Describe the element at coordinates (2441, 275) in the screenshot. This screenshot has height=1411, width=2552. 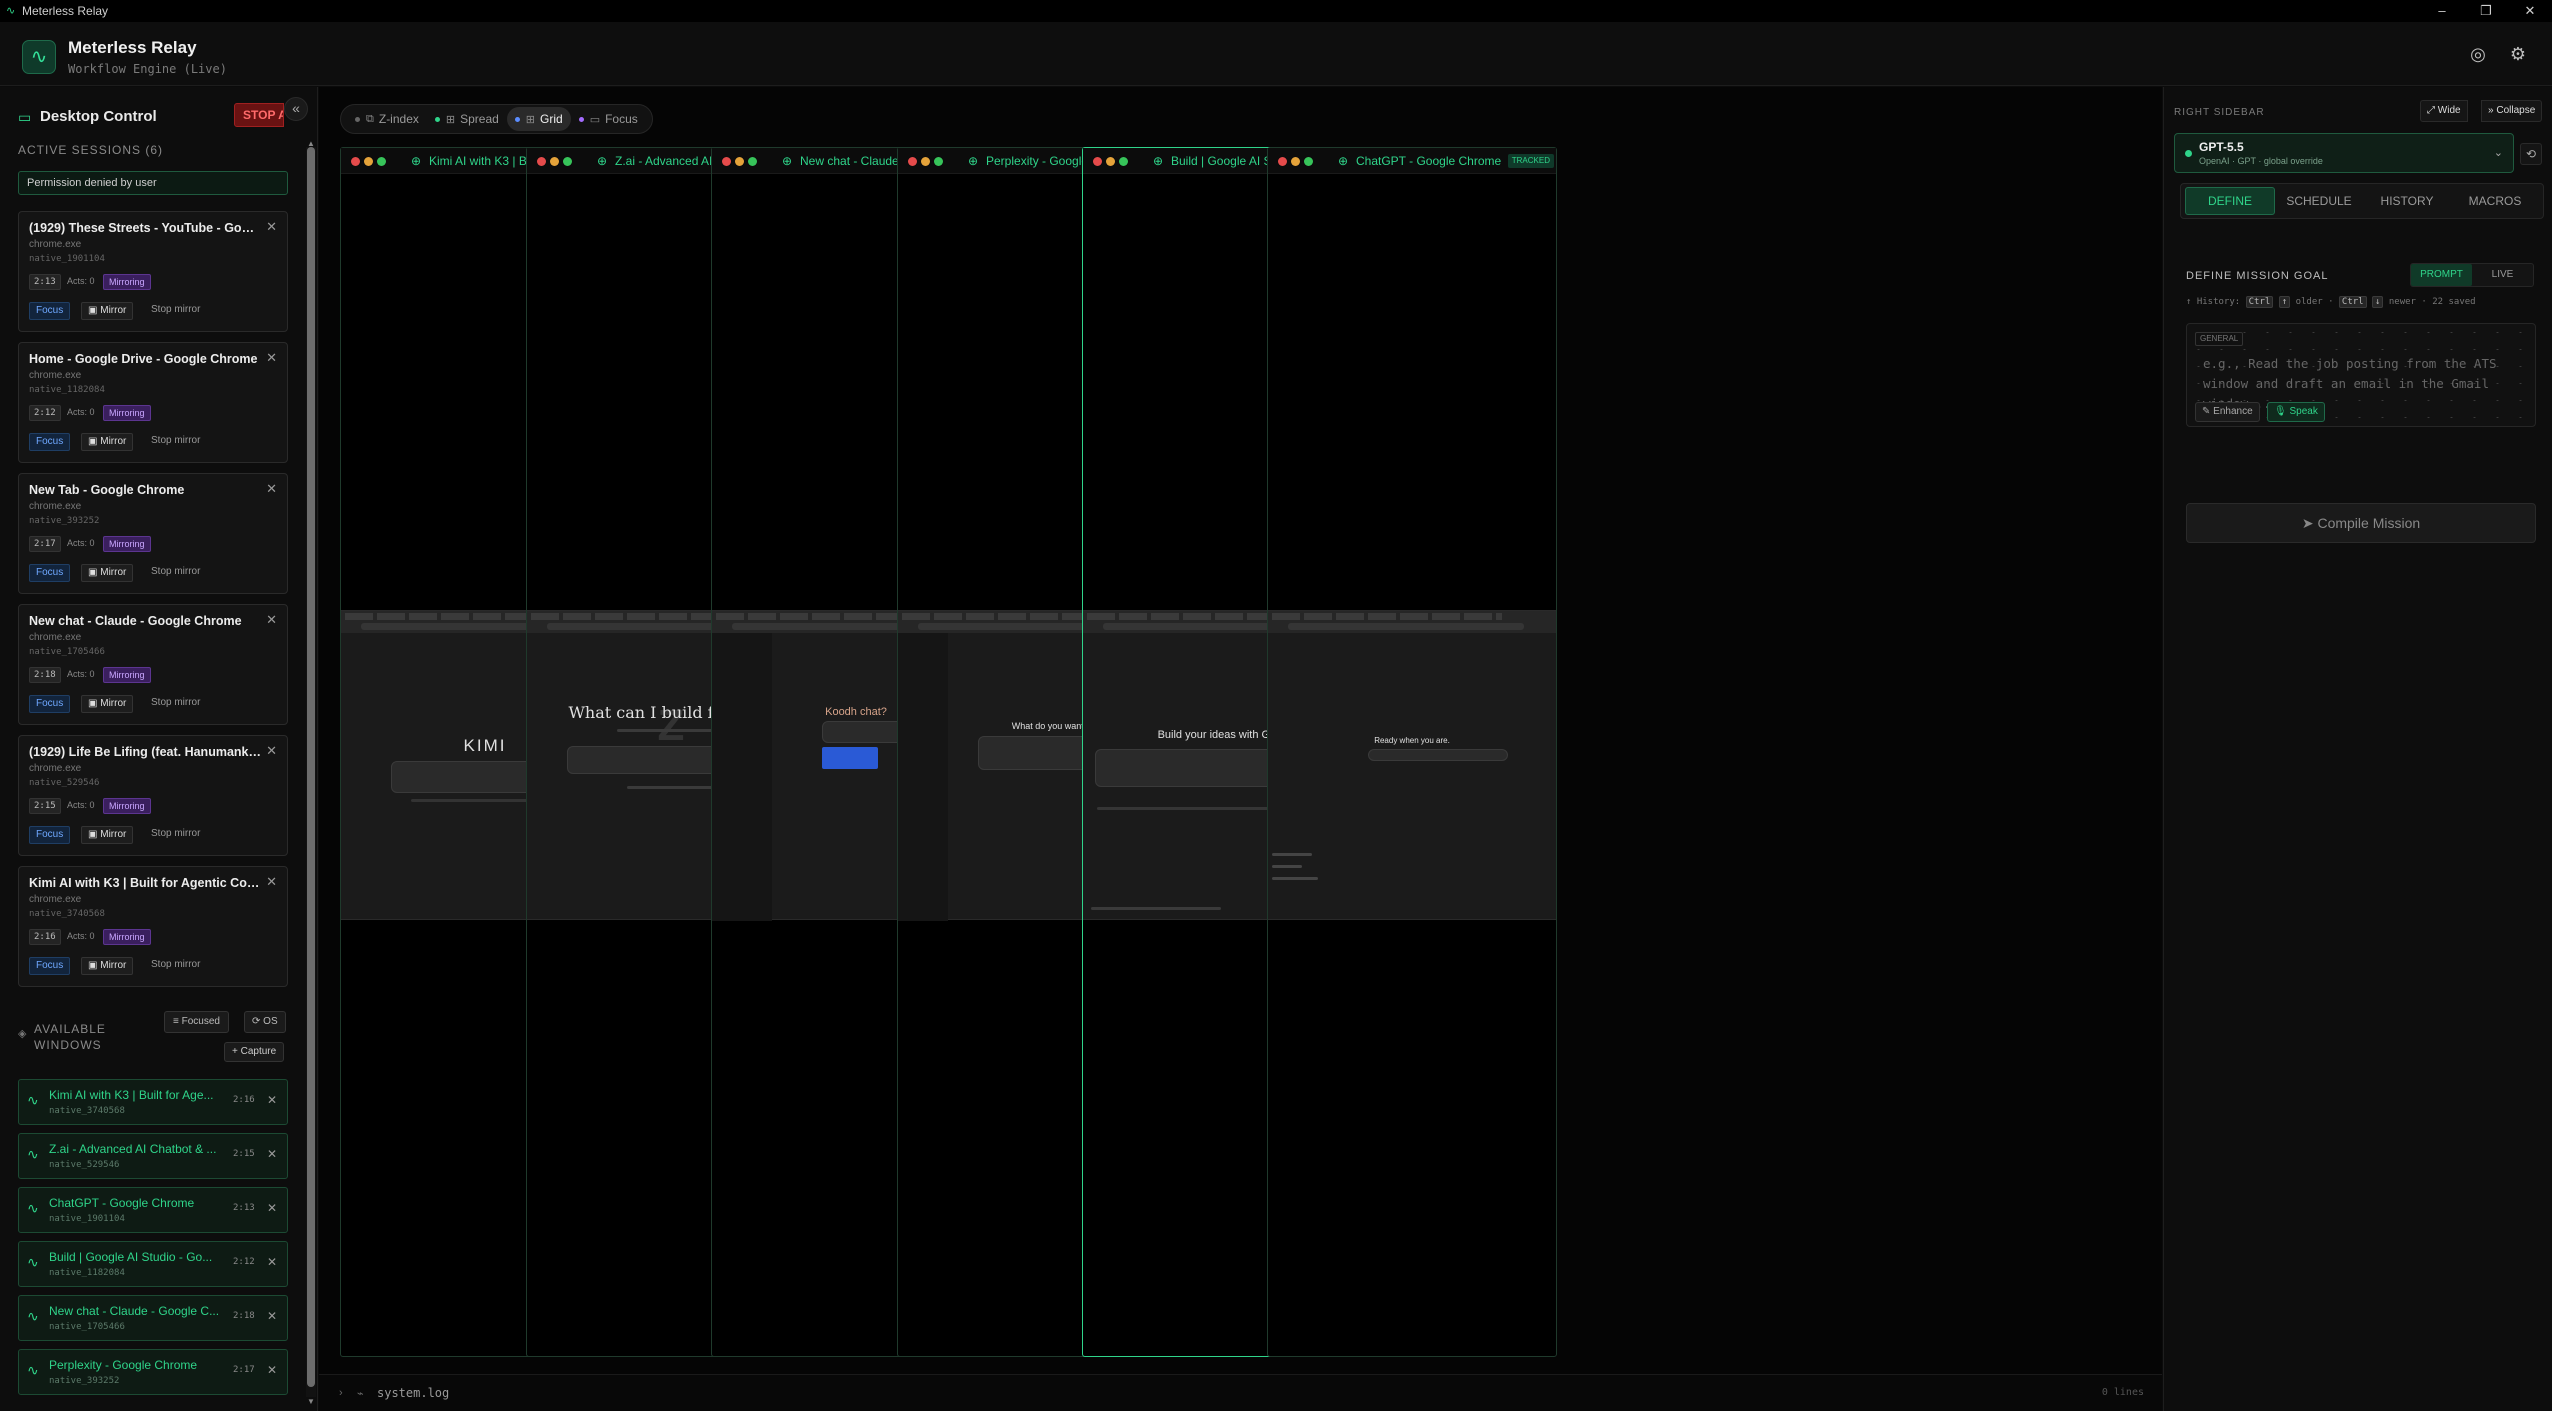
I see `prompt-toggle: PROMPT` at that location.